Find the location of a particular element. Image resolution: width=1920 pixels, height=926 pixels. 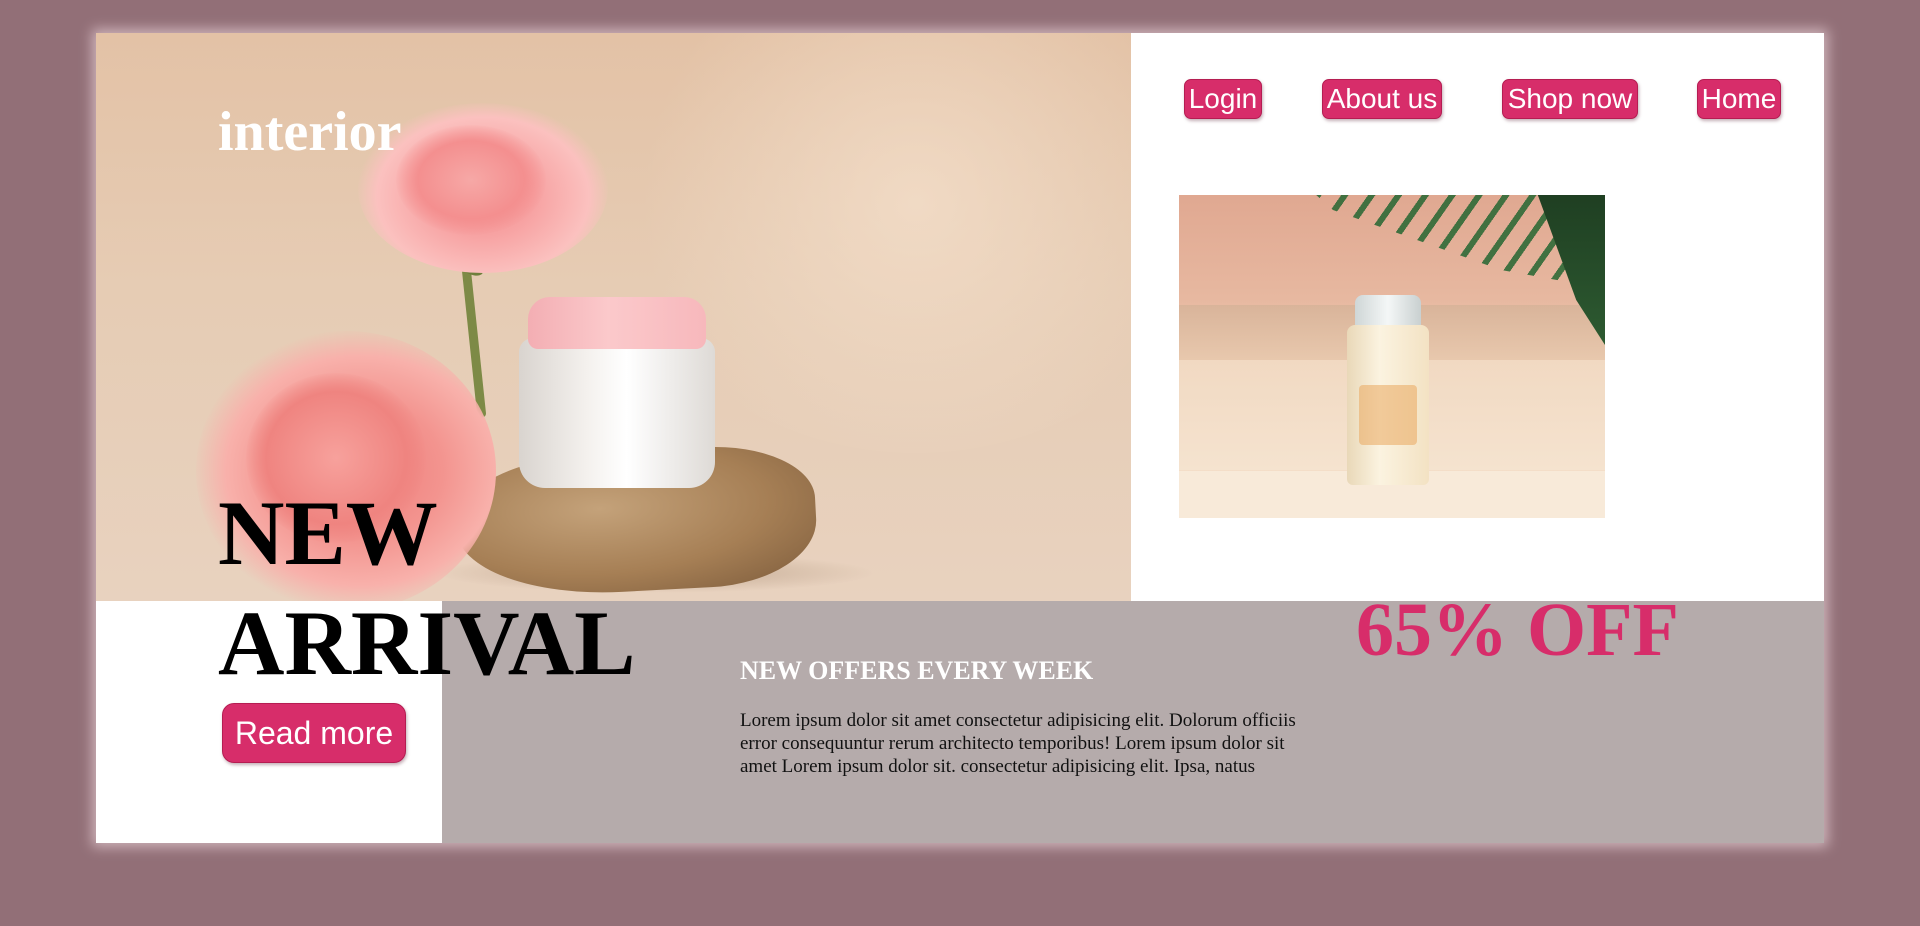

offers-title: NEW OFFERS EVERY WEEK is located at coordinates (917, 670).